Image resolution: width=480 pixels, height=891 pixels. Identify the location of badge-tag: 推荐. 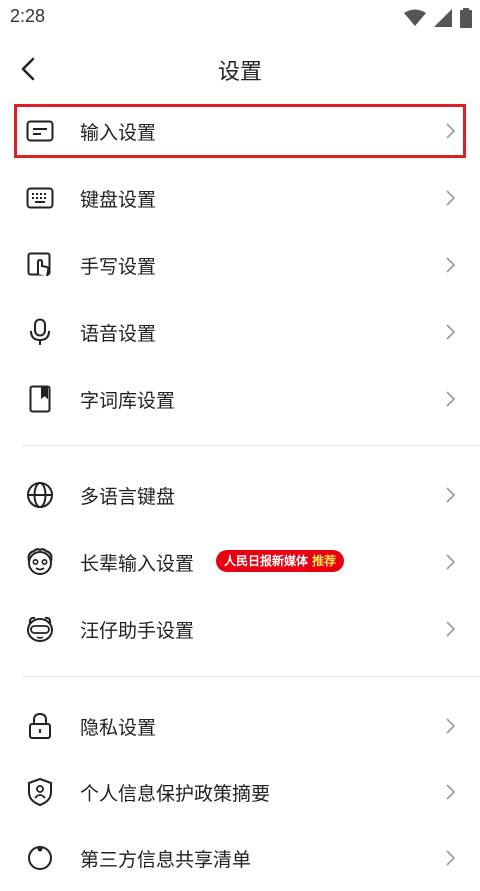
(324, 561).